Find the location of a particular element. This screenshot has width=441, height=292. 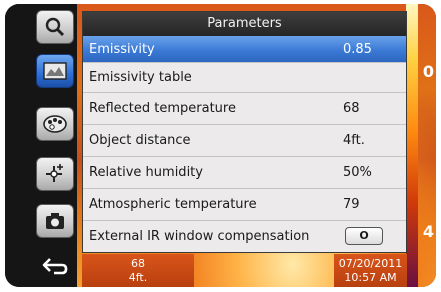

row-label: Reflected temperature is located at coordinates (162, 108).